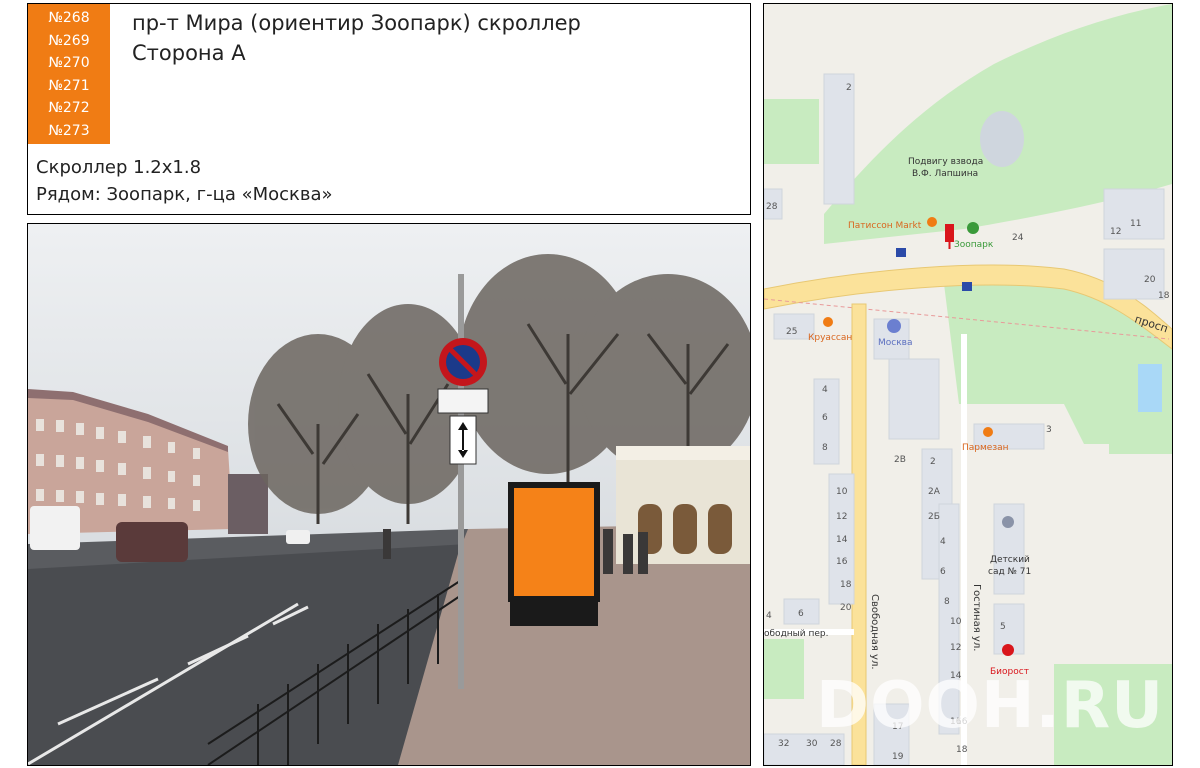  I want to click on zoo-icon, so click(973, 228).